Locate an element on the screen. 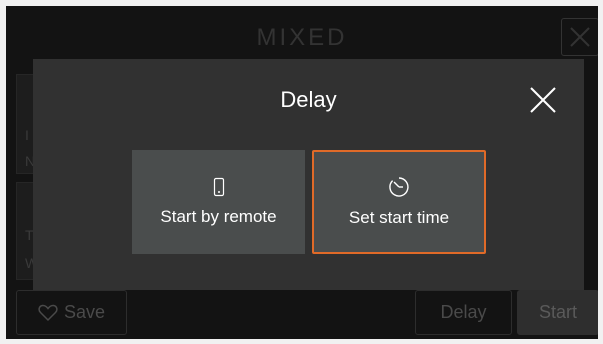 The image size is (603, 344). background-letter: I is located at coordinates (27, 135).